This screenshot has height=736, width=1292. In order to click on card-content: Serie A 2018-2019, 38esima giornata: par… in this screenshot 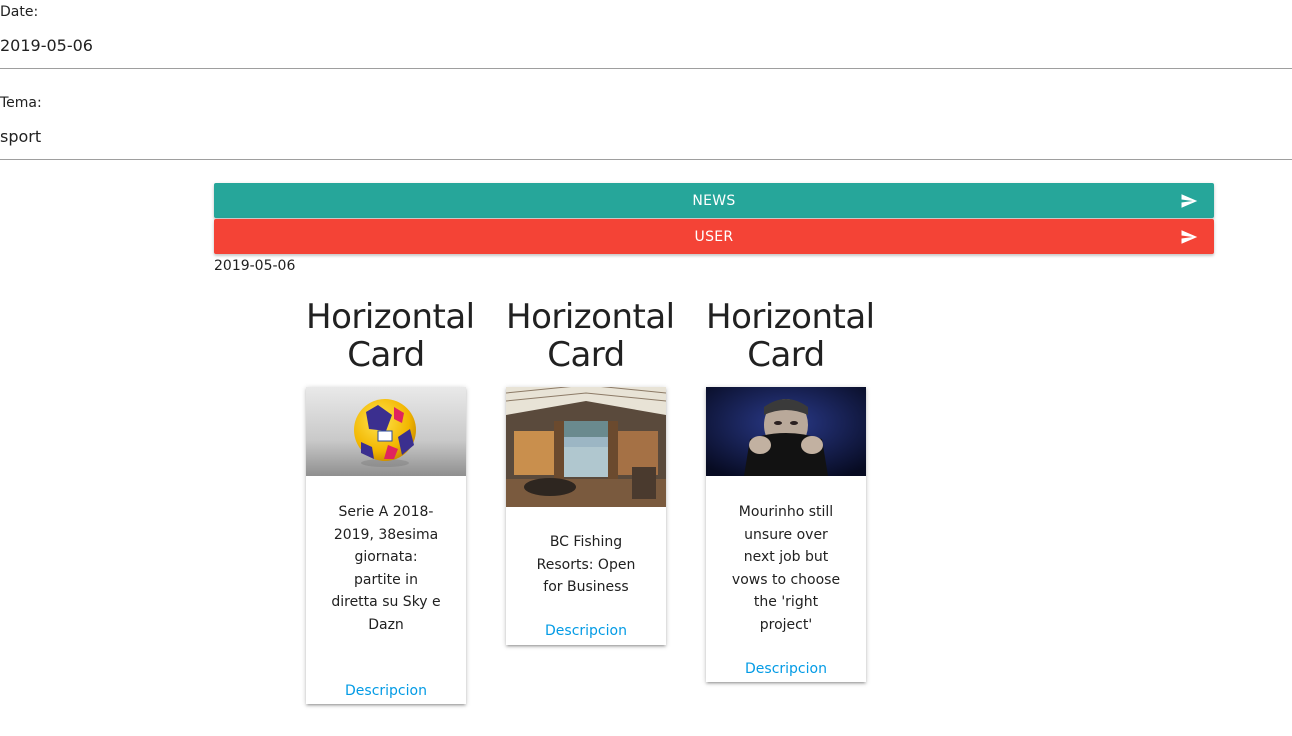, I will do `click(386, 556)`.